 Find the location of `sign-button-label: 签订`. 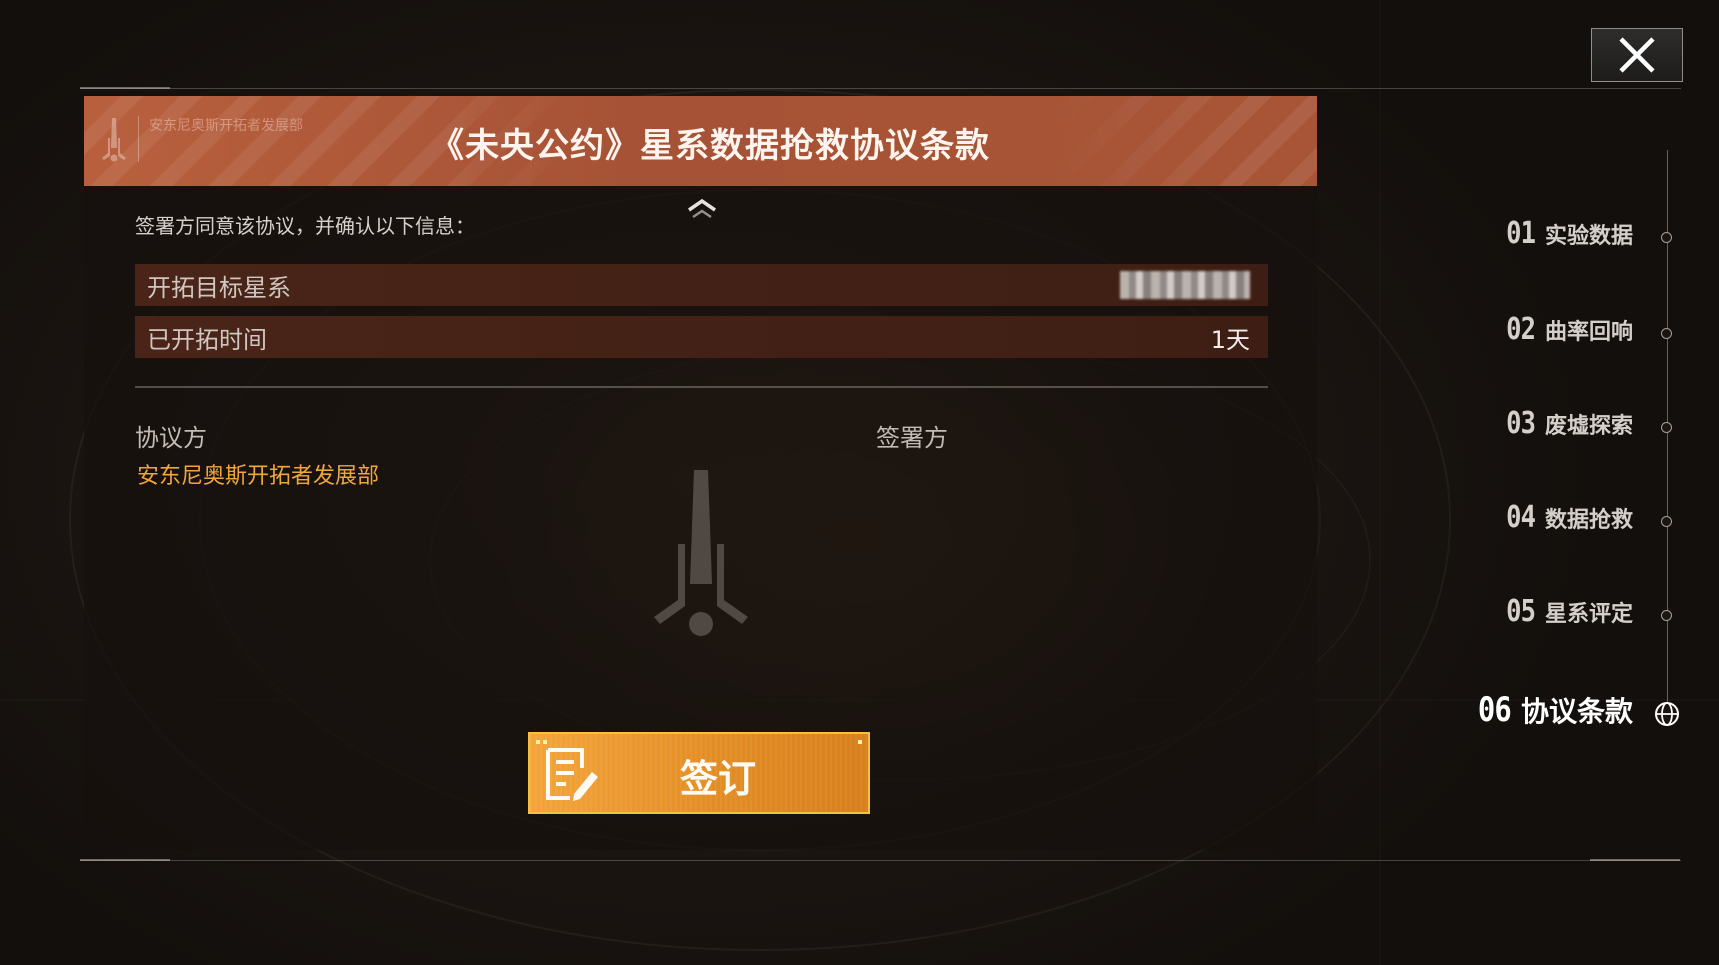

sign-button-label: 签订 is located at coordinates (718, 779).